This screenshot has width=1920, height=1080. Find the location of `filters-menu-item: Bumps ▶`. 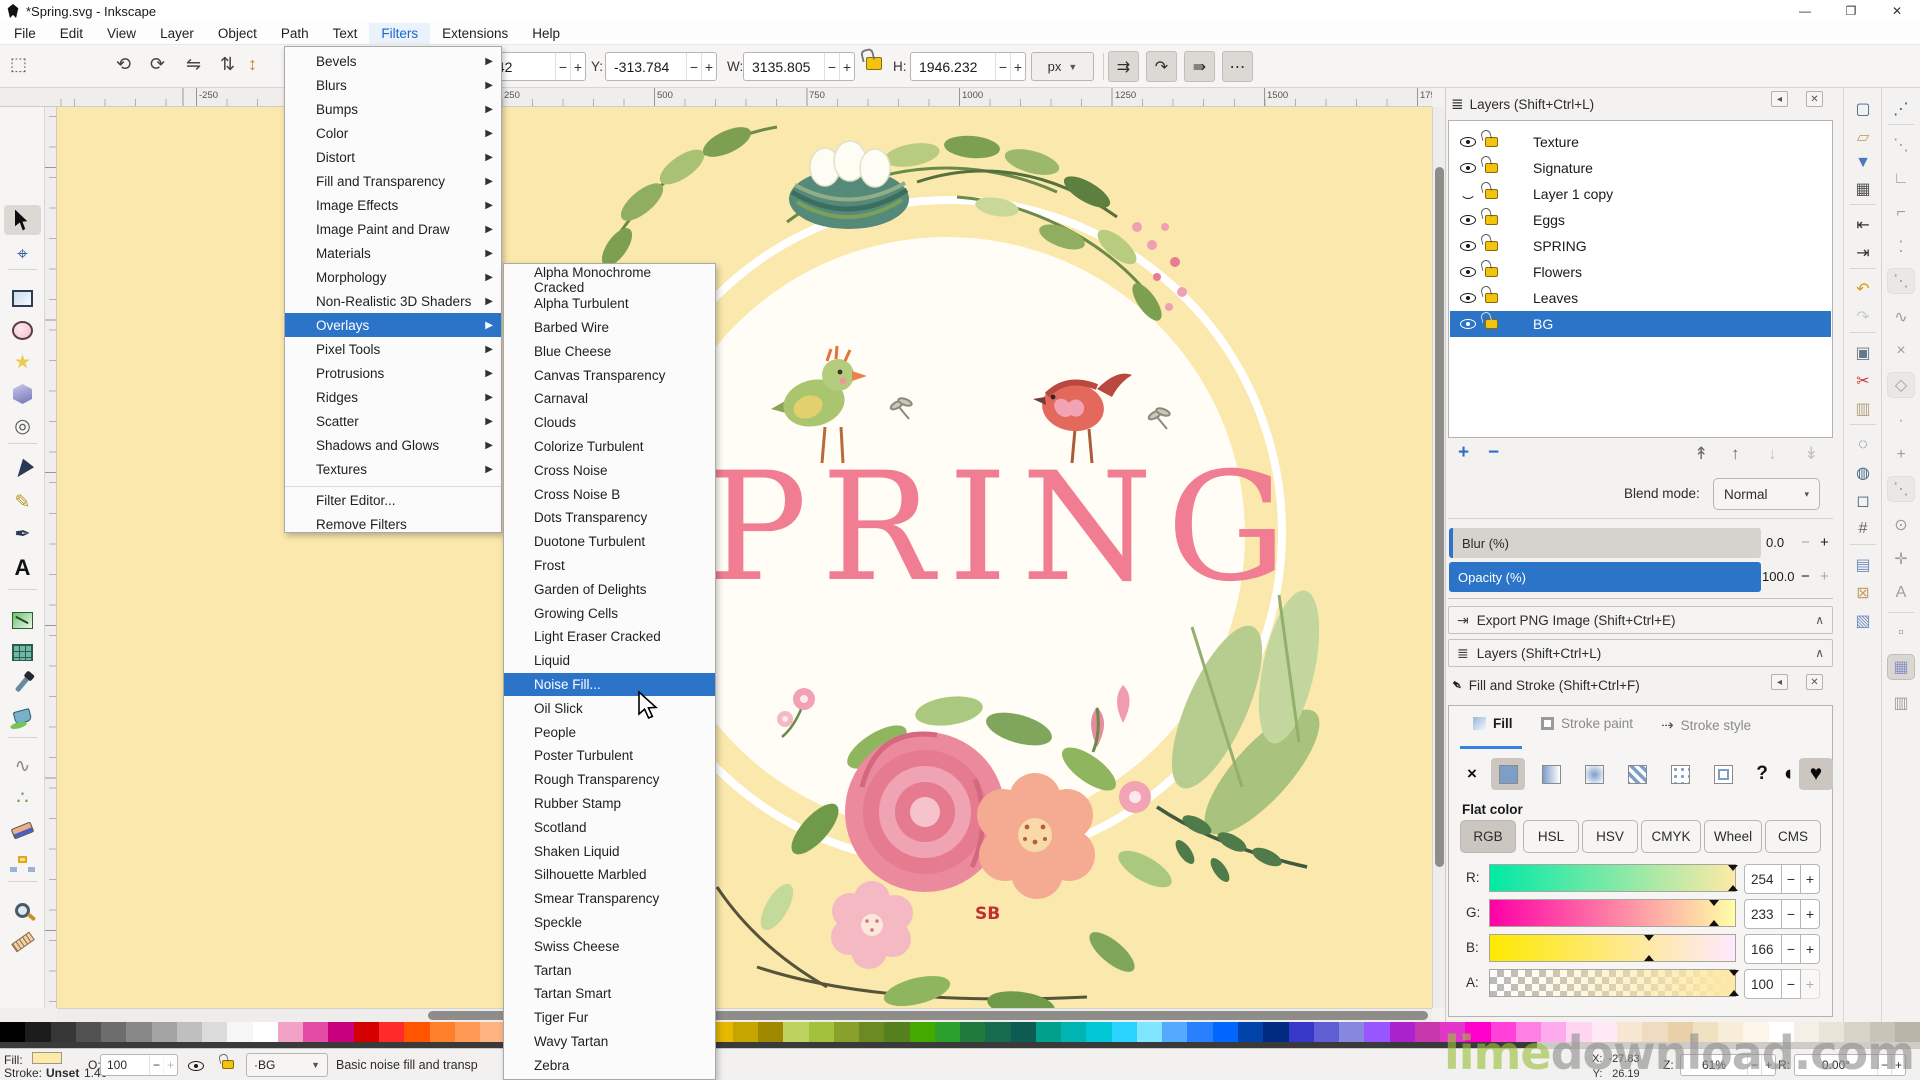

filters-menu-item: Bumps ▶ is located at coordinates (393, 109).